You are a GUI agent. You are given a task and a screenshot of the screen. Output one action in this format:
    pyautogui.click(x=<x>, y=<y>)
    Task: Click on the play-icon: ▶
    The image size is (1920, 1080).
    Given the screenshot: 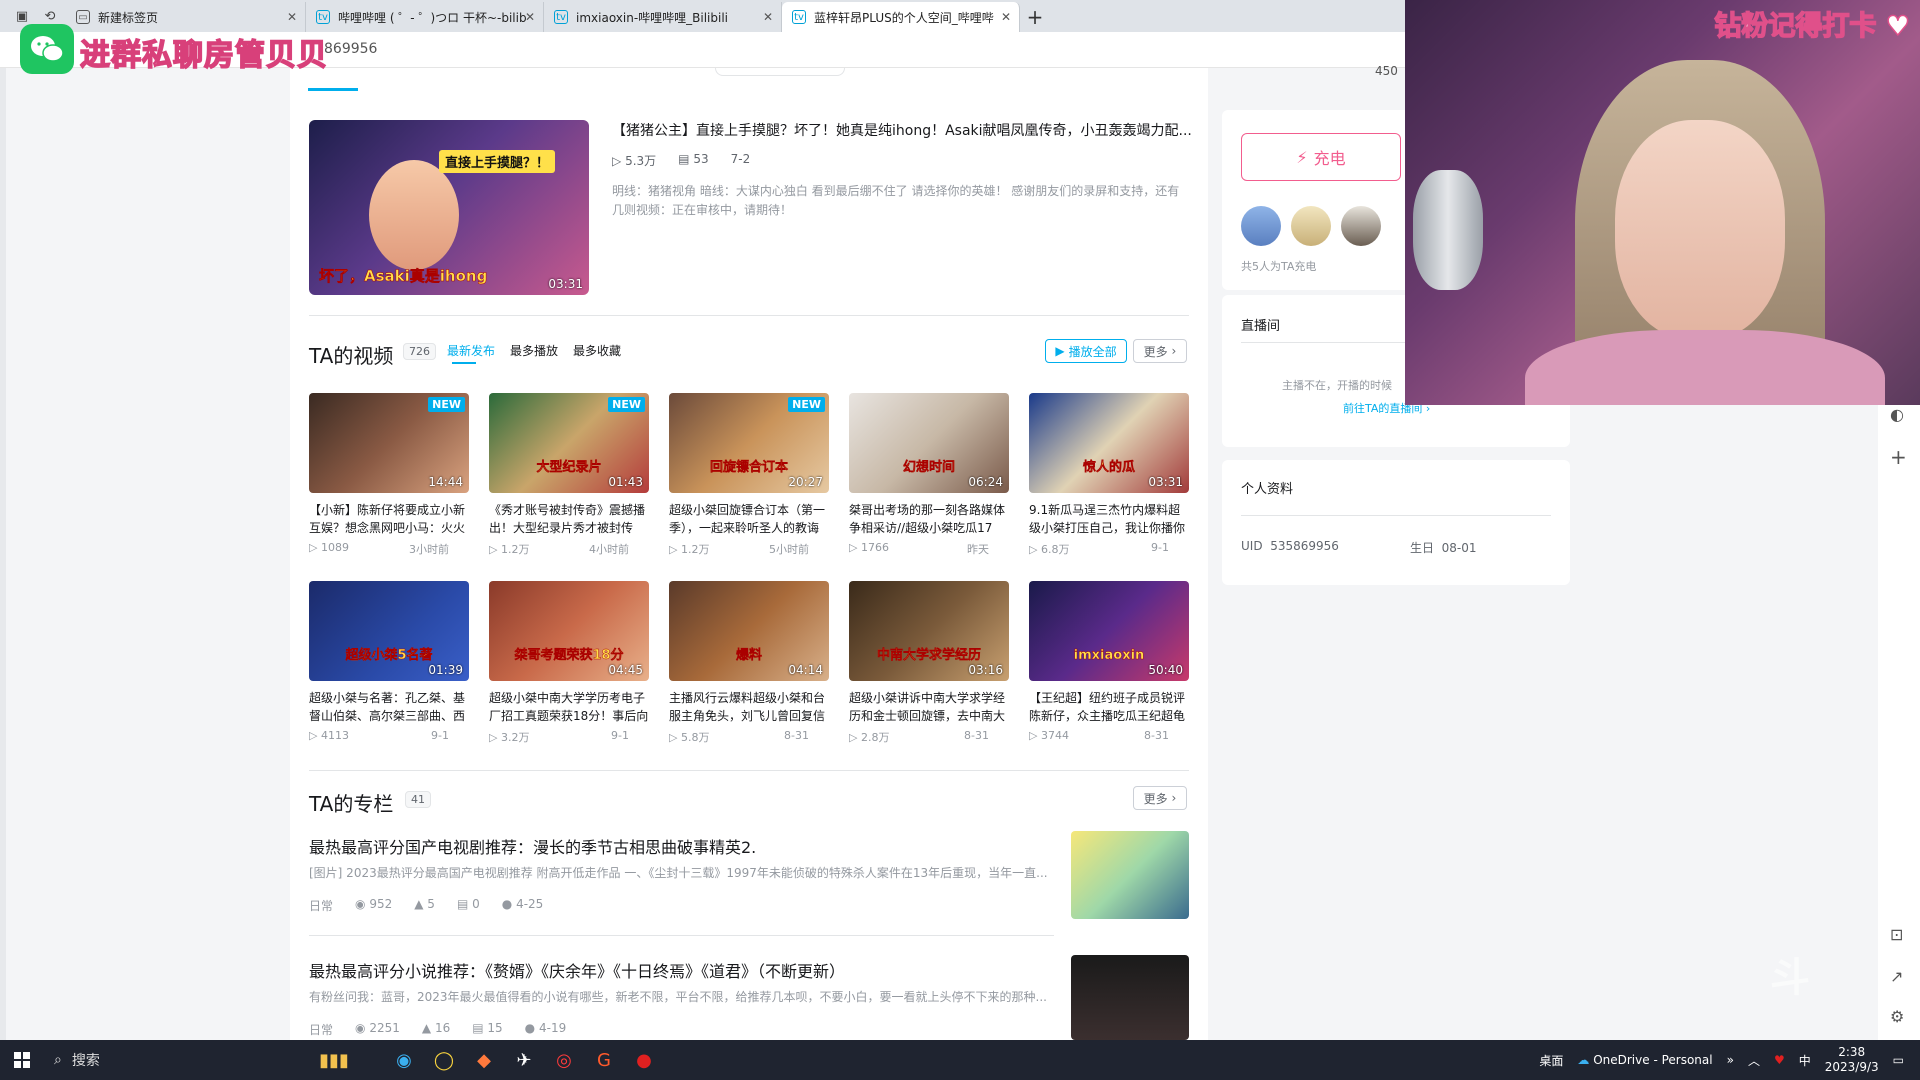 What is the action you would take?
    pyautogui.click(x=1060, y=351)
    